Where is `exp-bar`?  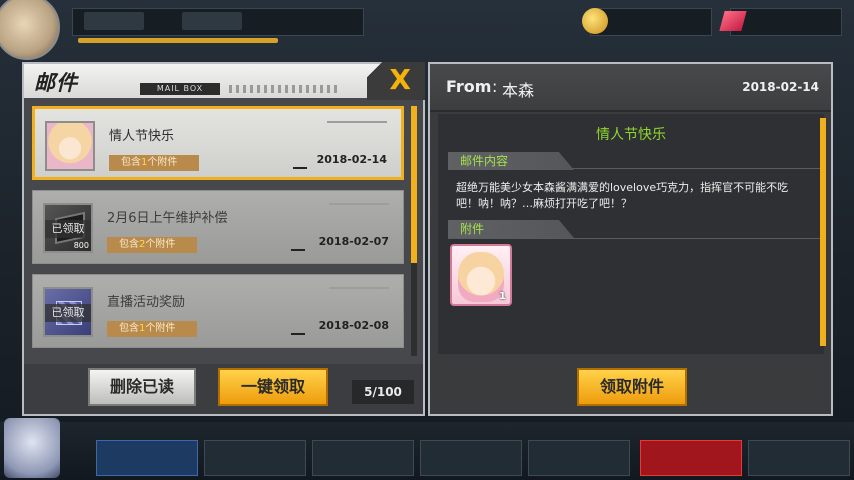 exp-bar is located at coordinates (178, 40).